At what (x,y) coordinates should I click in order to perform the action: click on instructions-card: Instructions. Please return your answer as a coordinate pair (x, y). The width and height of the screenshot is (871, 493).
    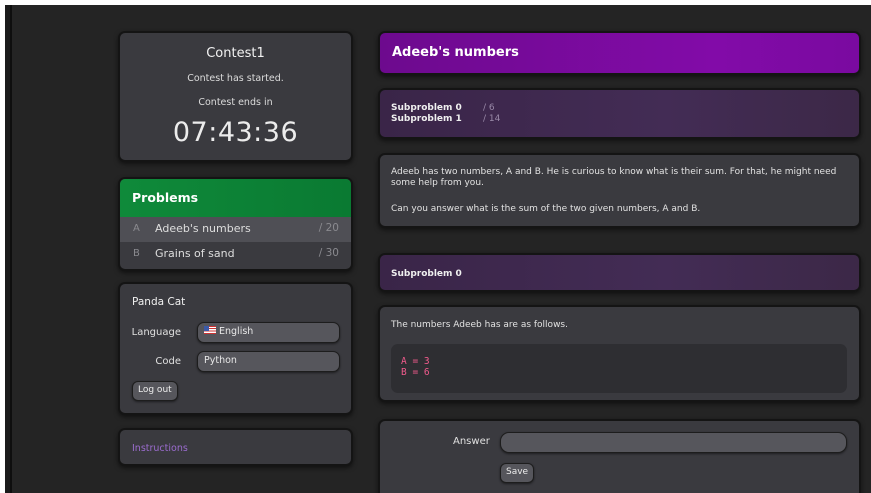
    Looking at the image, I should click on (235, 447).